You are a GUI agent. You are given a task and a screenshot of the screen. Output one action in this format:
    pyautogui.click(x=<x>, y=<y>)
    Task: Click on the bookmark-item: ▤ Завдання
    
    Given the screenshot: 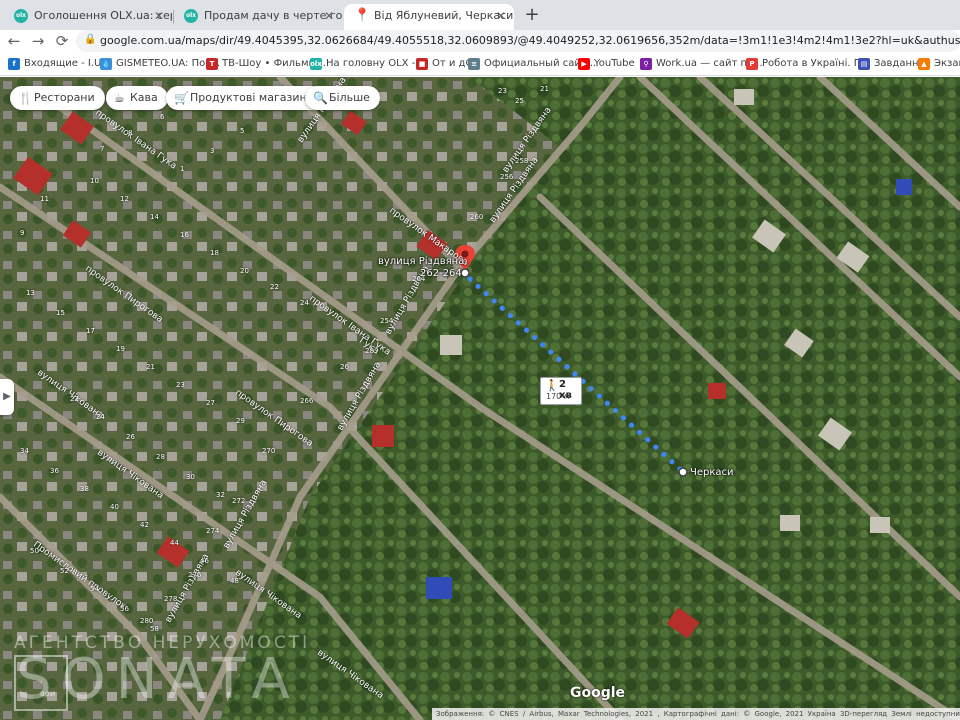 What is the action you would take?
    pyautogui.click(x=891, y=64)
    